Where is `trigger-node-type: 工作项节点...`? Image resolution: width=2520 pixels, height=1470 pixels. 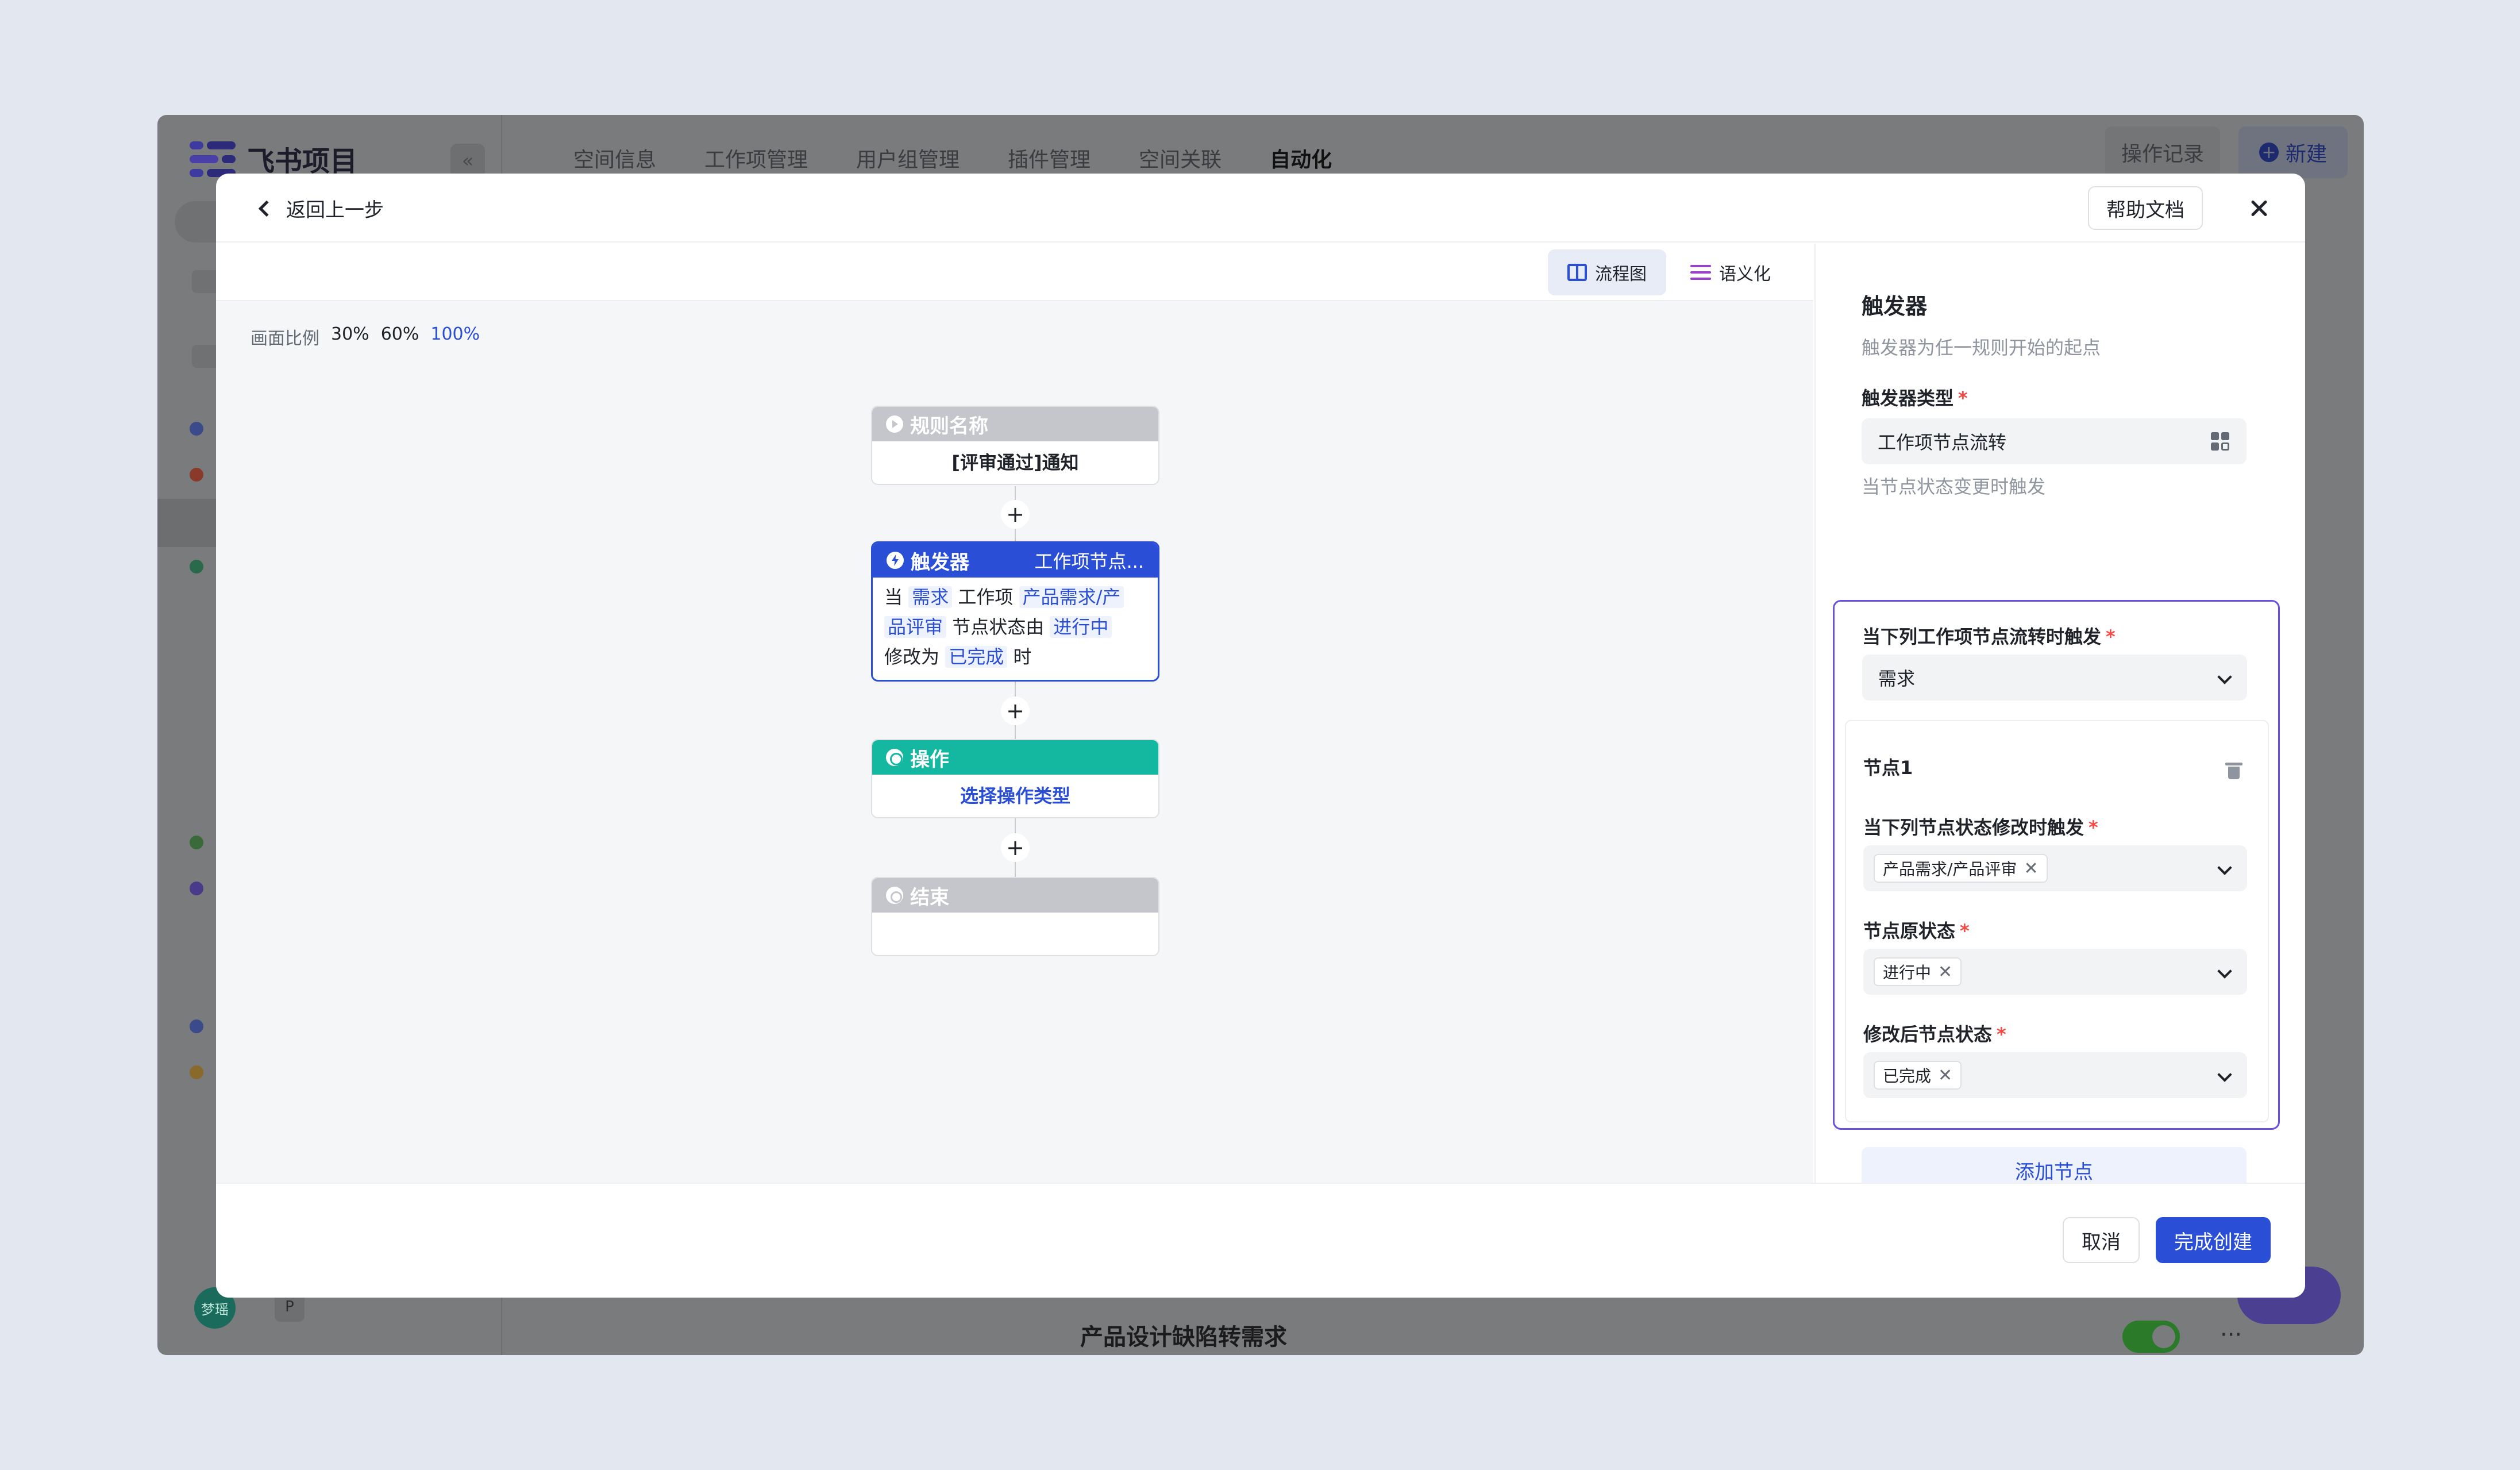
trigger-node-type: 工作项节点... is located at coordinates (1089, 561).